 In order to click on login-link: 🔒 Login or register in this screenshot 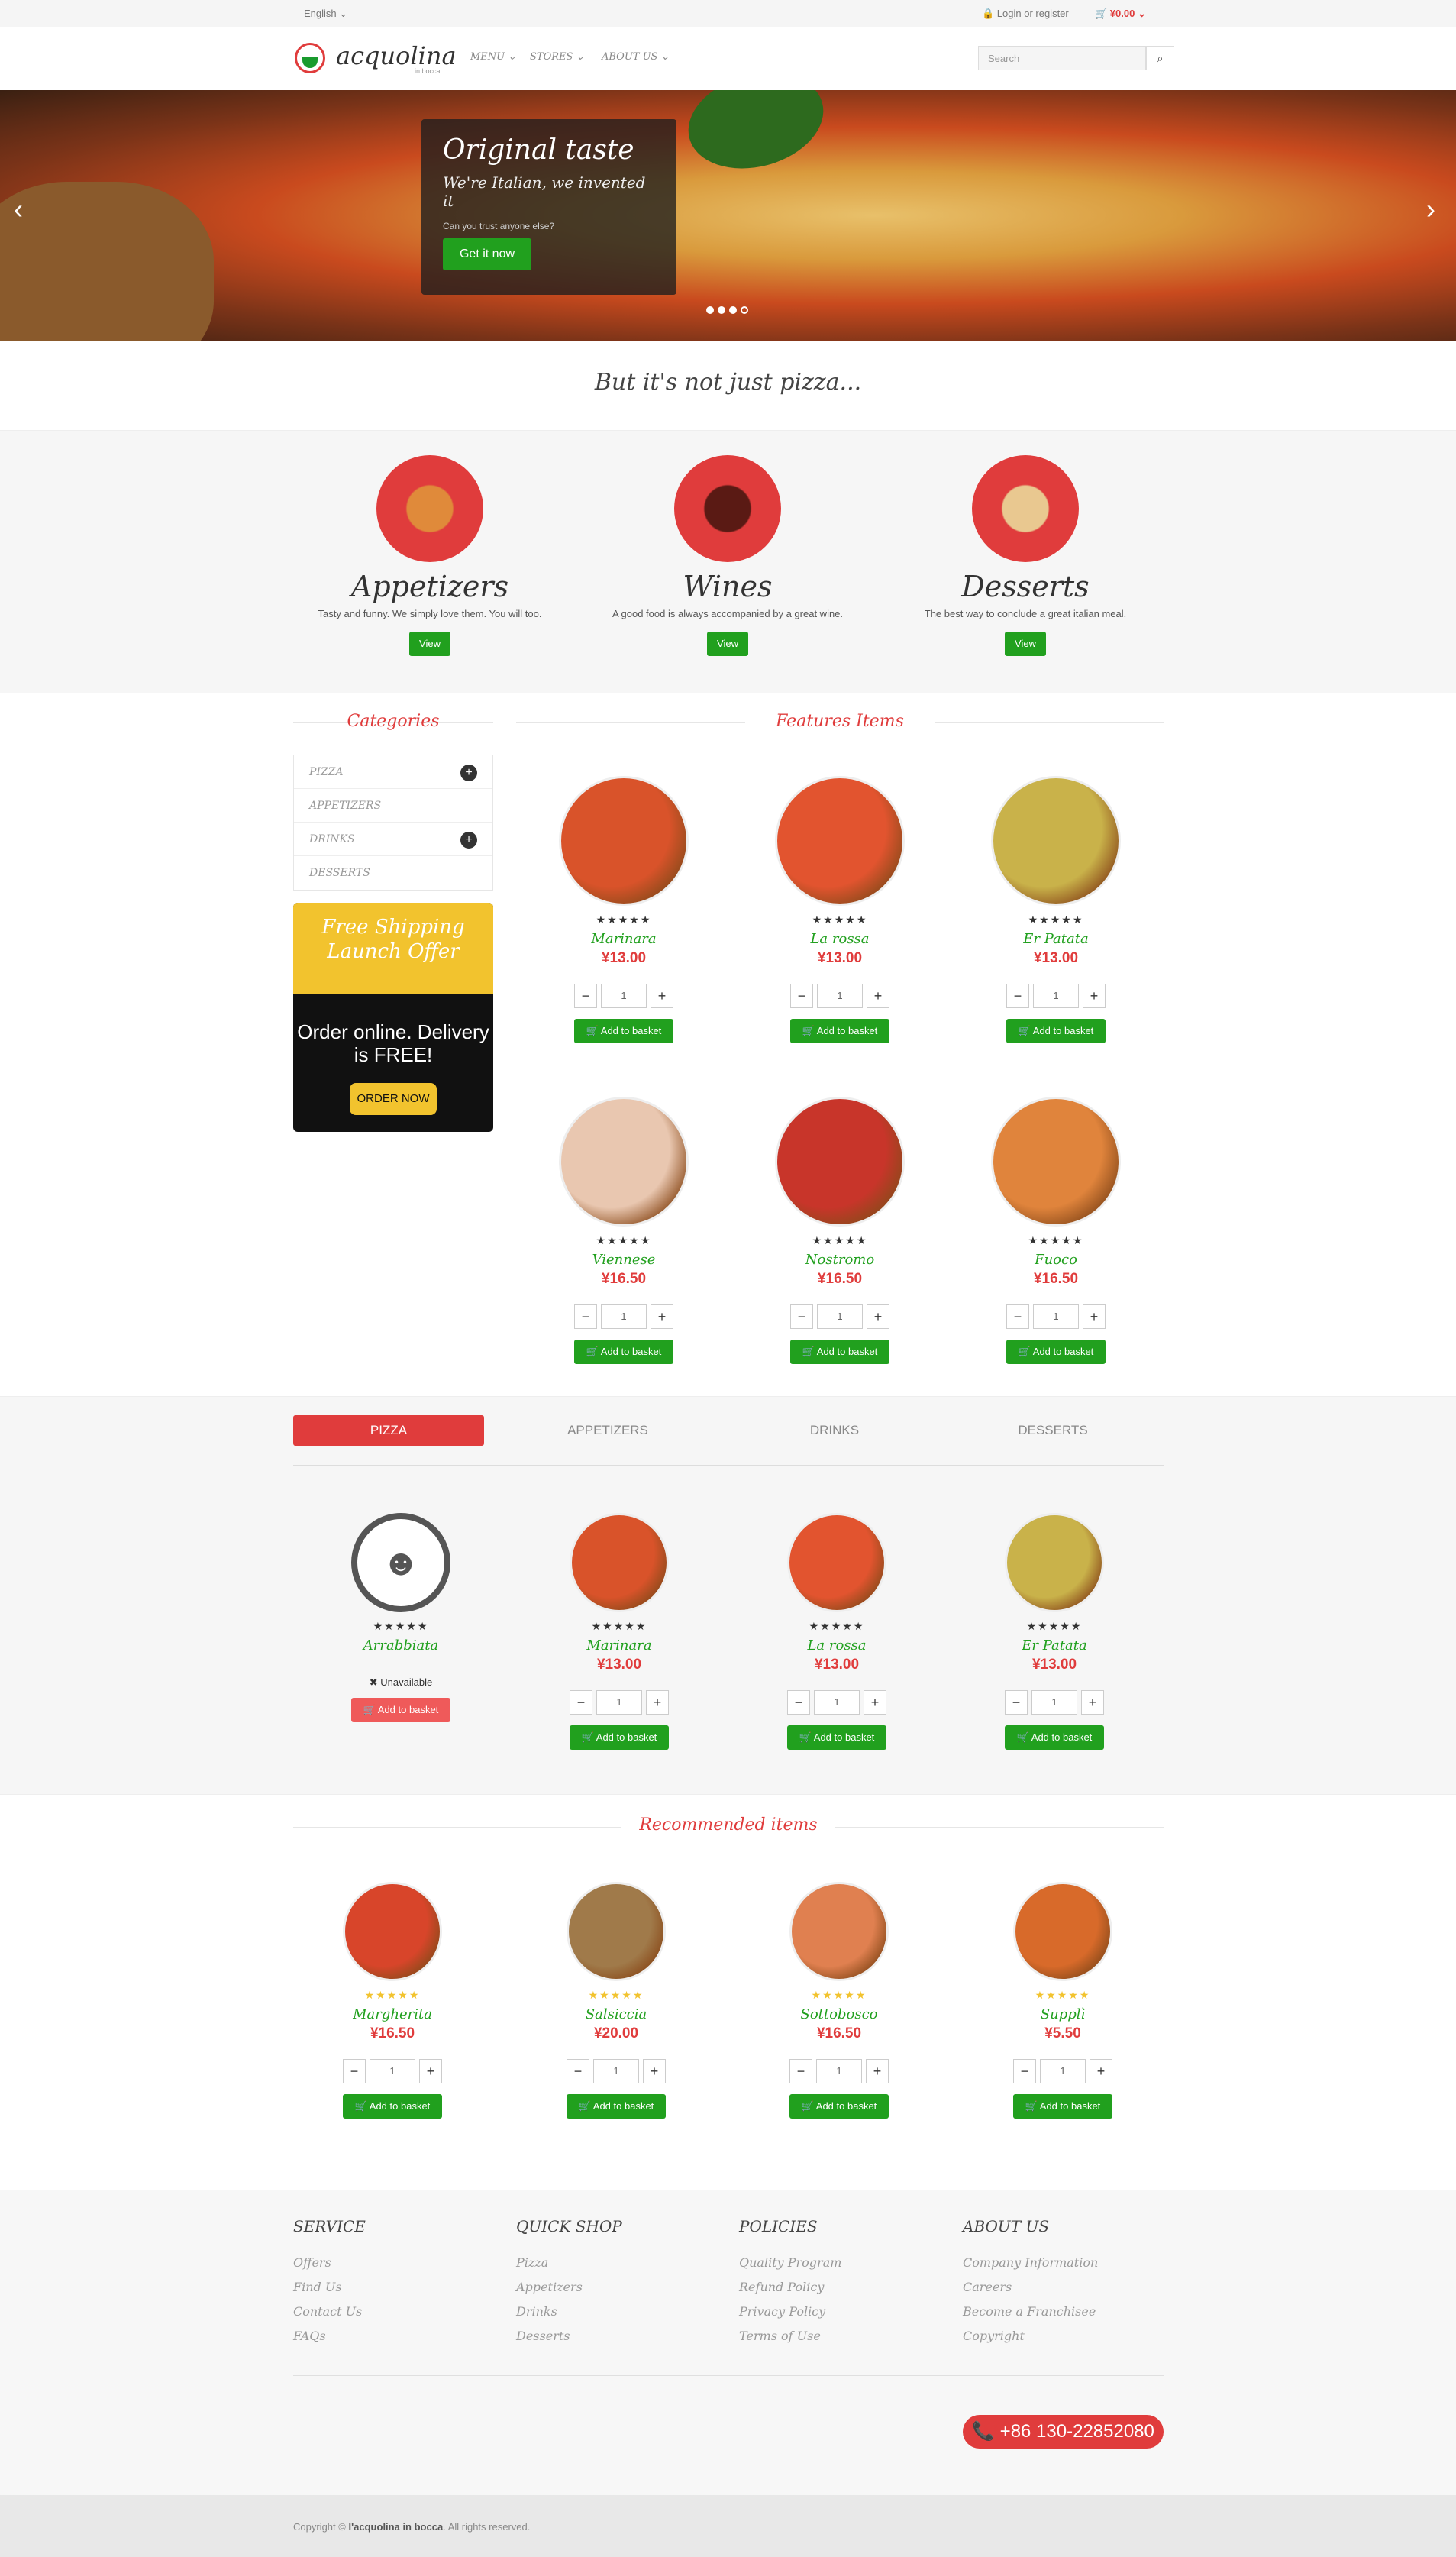, I will do `click(1025, 14)`.